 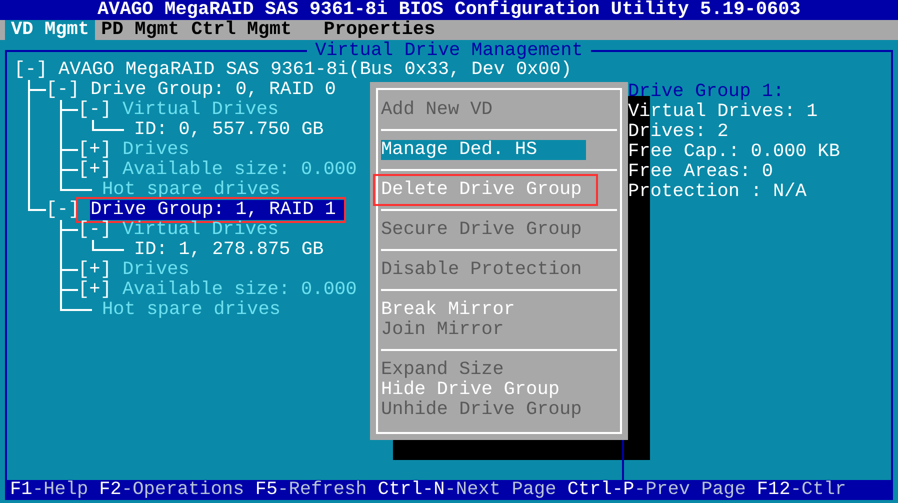 I want to click on menu-item: Delete Drive Group, so click(x=485, y=190).